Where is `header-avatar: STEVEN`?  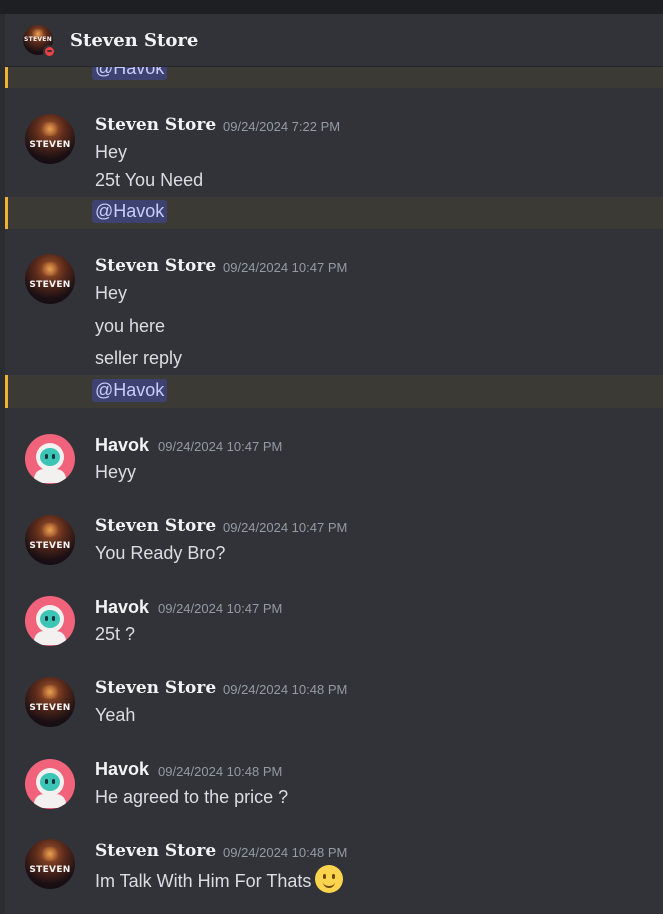
header-avatar: STEVEN is located at coordinates (39, 41).